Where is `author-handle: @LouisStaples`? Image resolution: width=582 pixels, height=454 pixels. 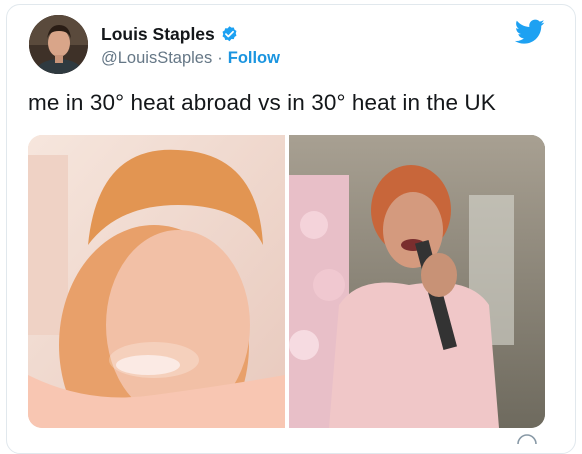 author-handle: @LouisStaples is located at coordinates (156, 58).